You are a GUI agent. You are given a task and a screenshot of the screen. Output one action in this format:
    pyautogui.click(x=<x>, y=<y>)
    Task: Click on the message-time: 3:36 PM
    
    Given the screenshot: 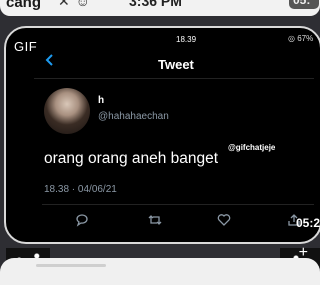 What is the action you would take?
    pyautogui.click(x=155, y=4)
    